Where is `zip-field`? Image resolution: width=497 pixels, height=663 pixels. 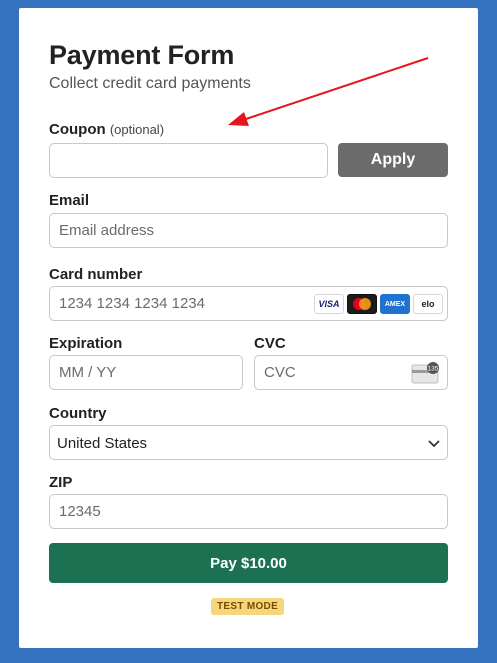 zip-field is located at coordinates (248, 511).